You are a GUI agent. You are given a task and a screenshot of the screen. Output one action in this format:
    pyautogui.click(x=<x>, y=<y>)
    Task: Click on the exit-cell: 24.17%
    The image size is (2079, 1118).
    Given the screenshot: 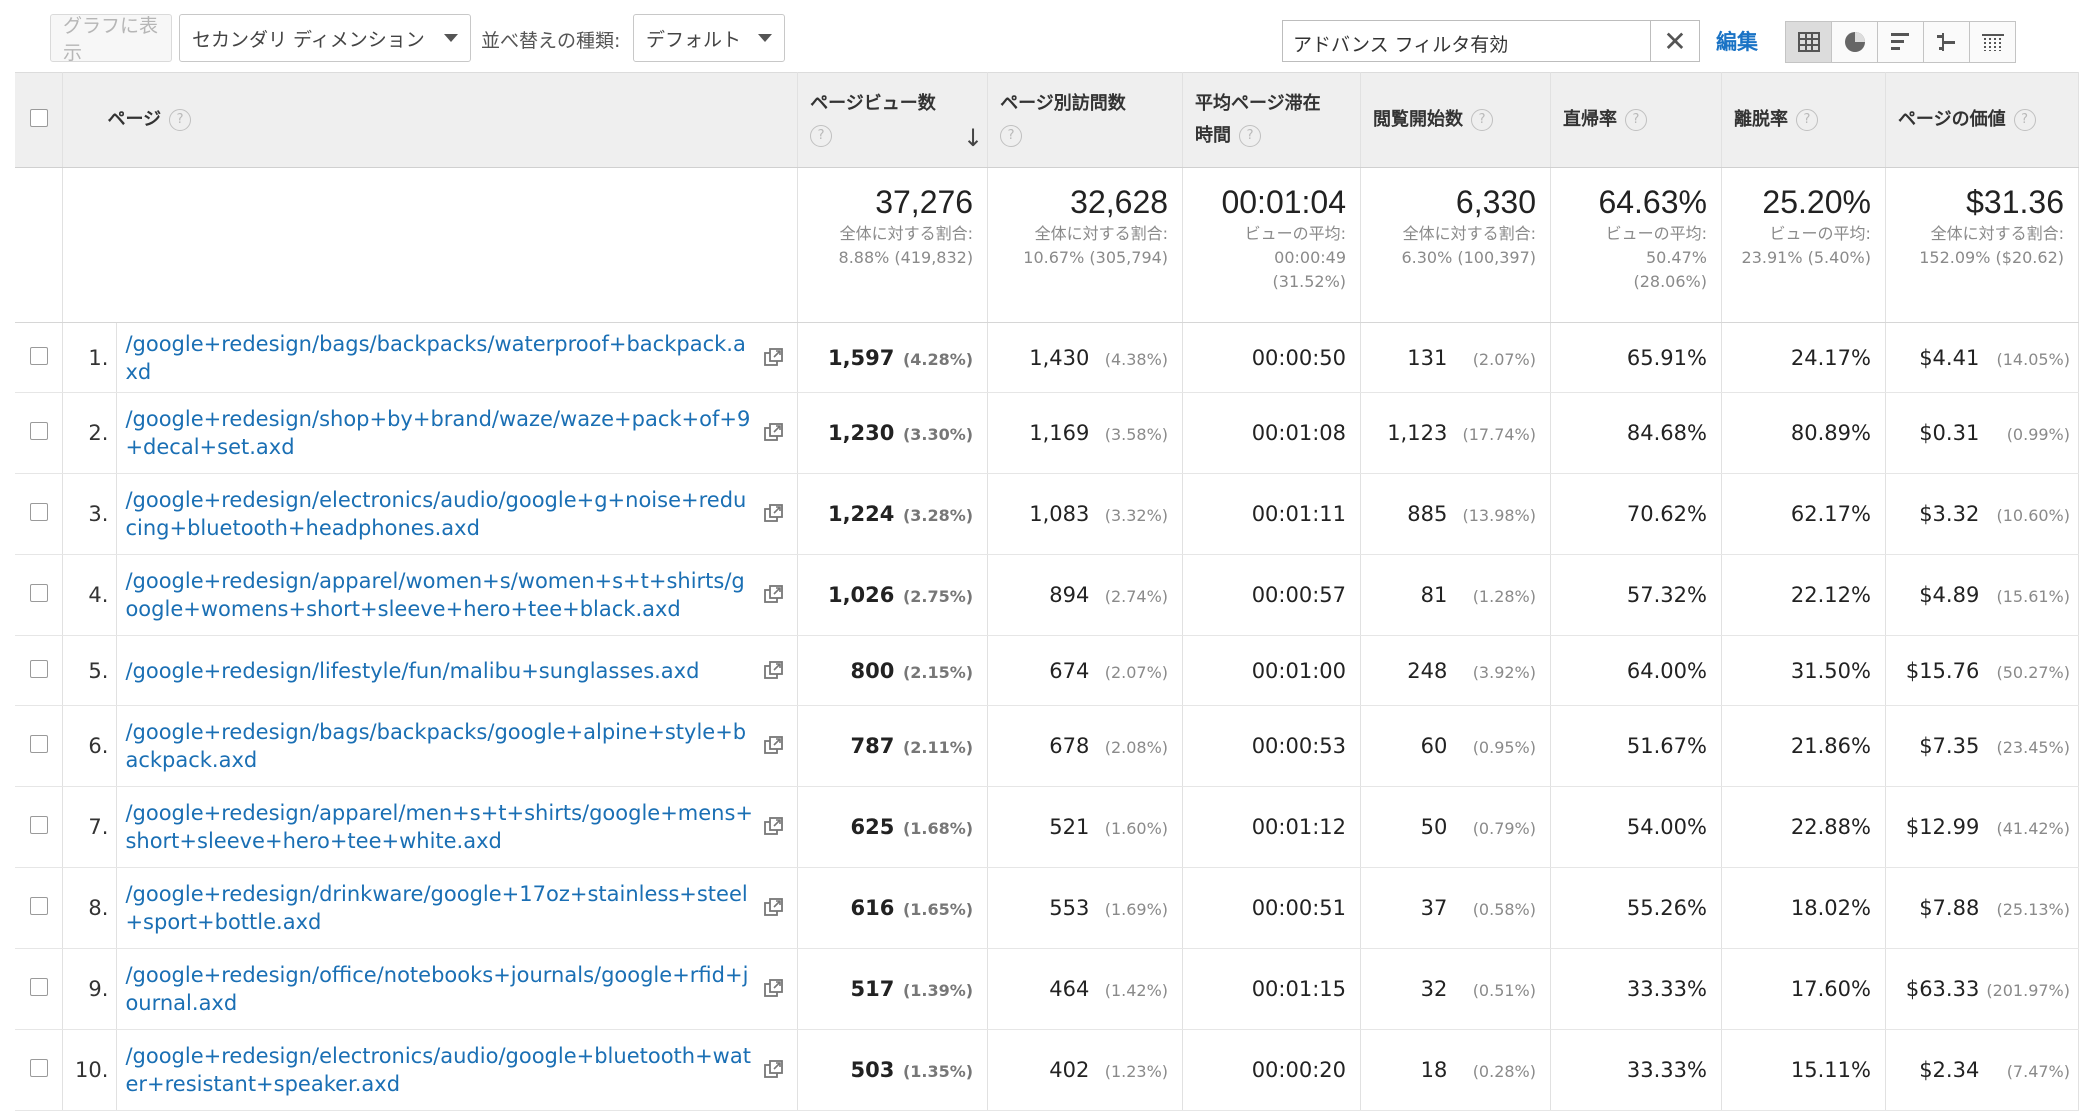 What is the action you would take?
    pyautogui.click(x=1803, y=357)
    